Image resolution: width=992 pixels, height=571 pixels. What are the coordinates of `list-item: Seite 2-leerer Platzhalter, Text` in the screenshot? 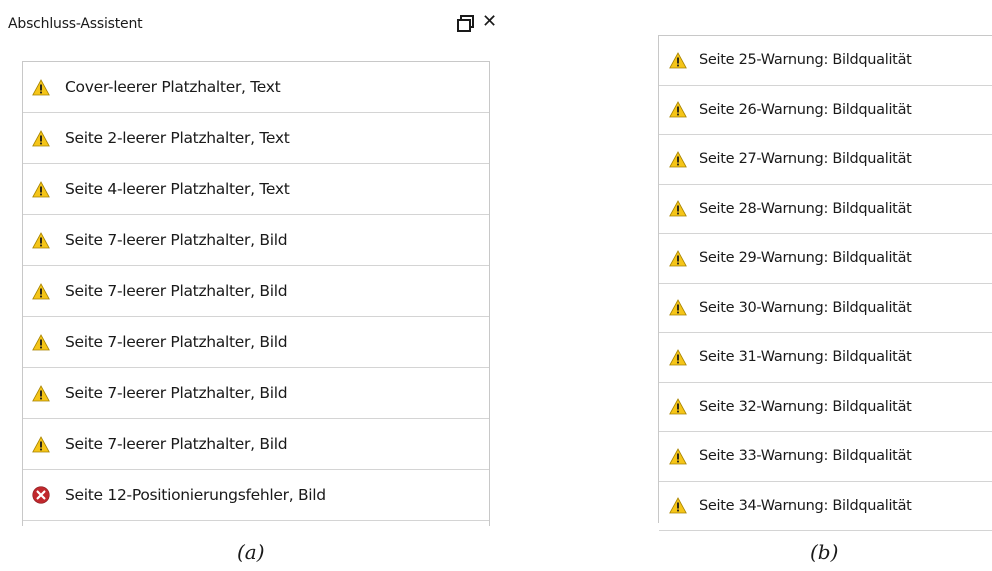 It's located at (256, 138).